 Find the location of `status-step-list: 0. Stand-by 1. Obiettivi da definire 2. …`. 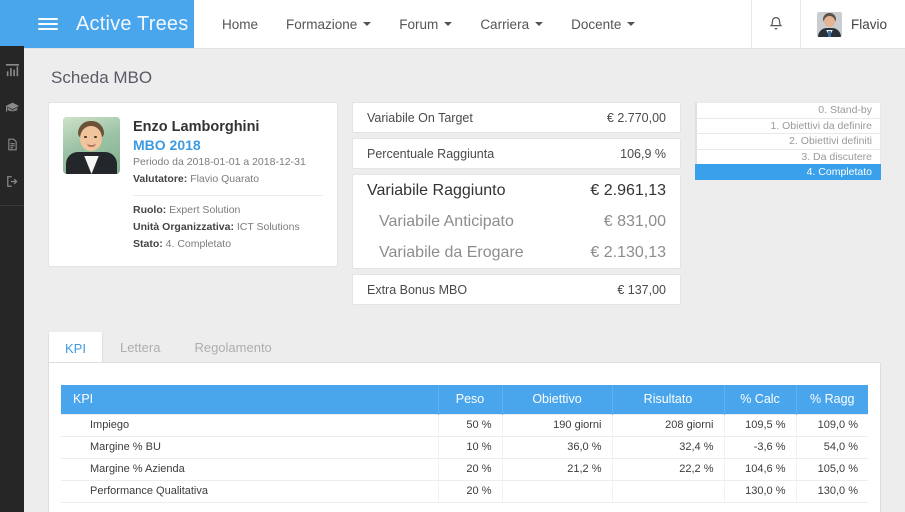

status-step-list: 0. Stand-by 1. Obiettivi da definire 2. … is located at coordinates (788, 141).